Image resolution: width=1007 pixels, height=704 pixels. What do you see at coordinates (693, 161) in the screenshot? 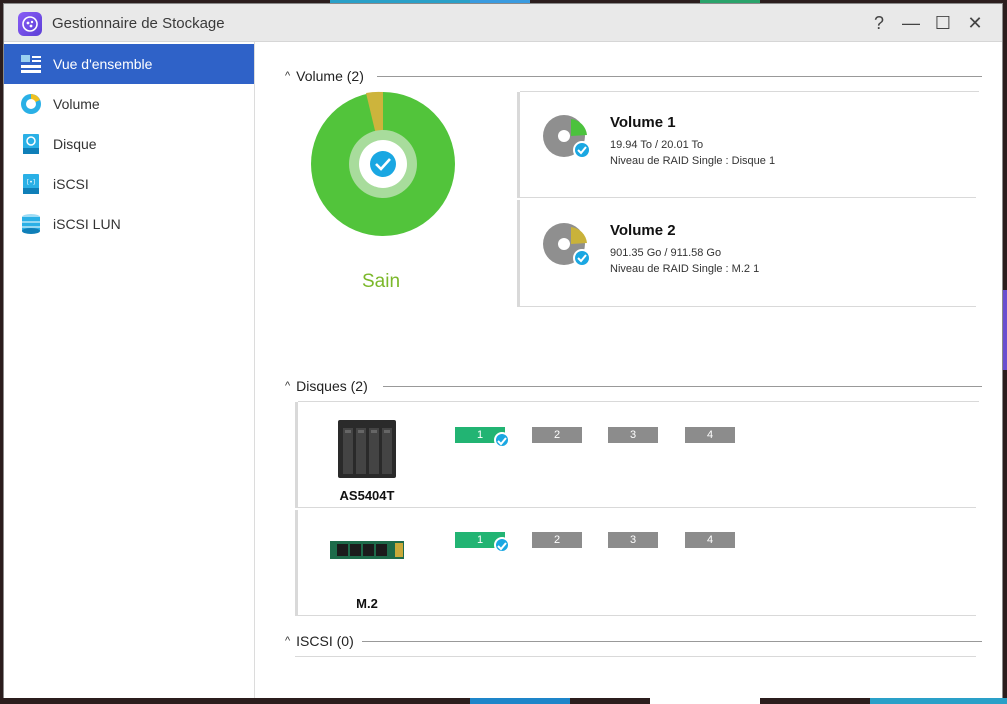
I see `volume-raid-level: Niveau de RAID Single : Disque 1` at bounding box center [693, 161].